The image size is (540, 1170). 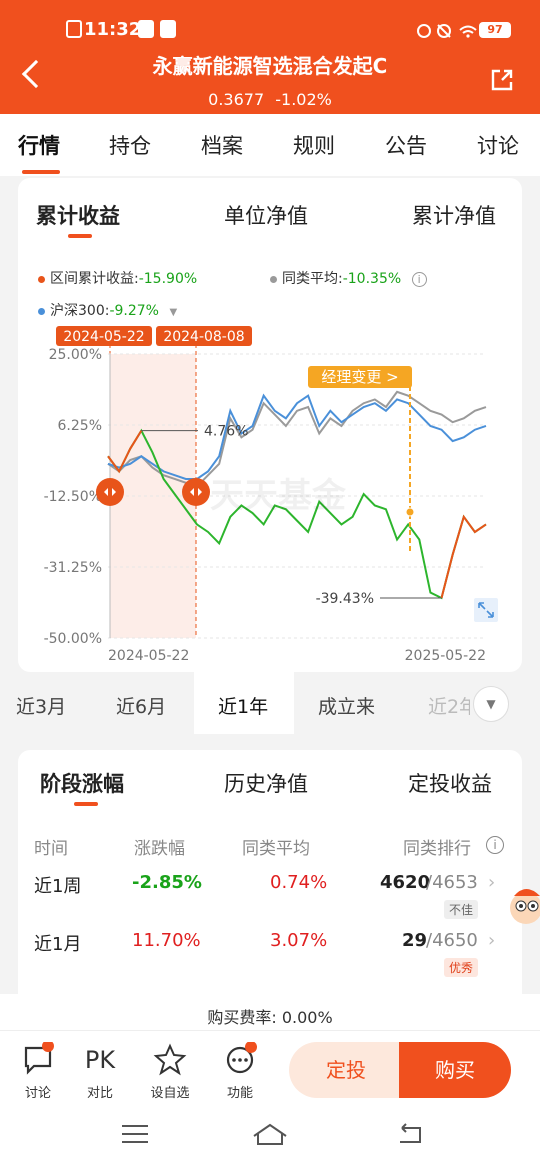 What do you see at coordinates (222, 145) in the screenshot?
I see `tab-profile: 档案` at bounding box center [222, 145].